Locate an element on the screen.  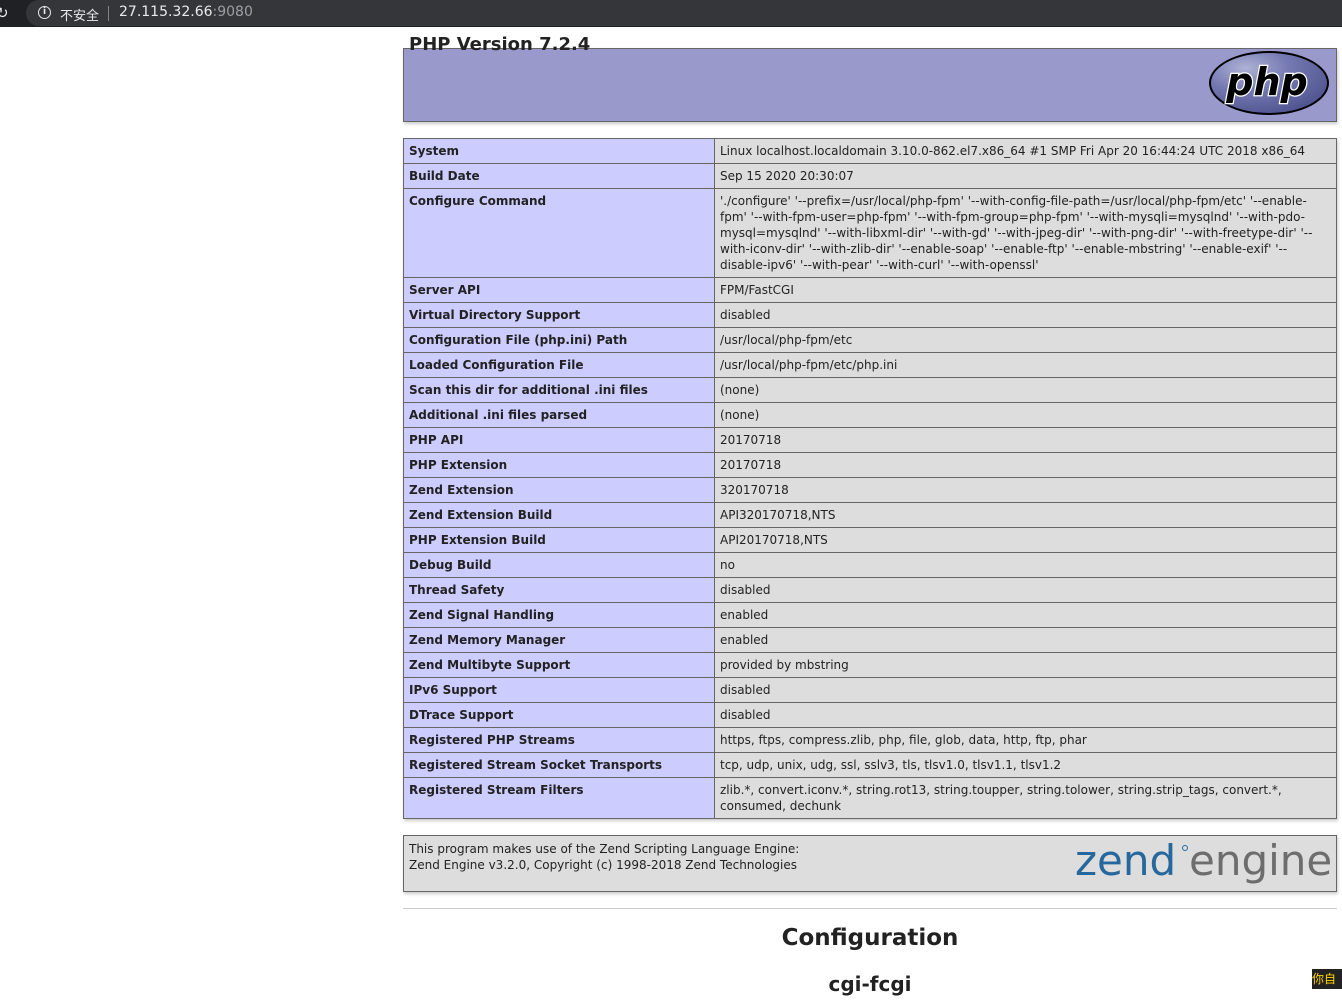
info-value: API20170718,NTS is located at coordinates (1025, 540).